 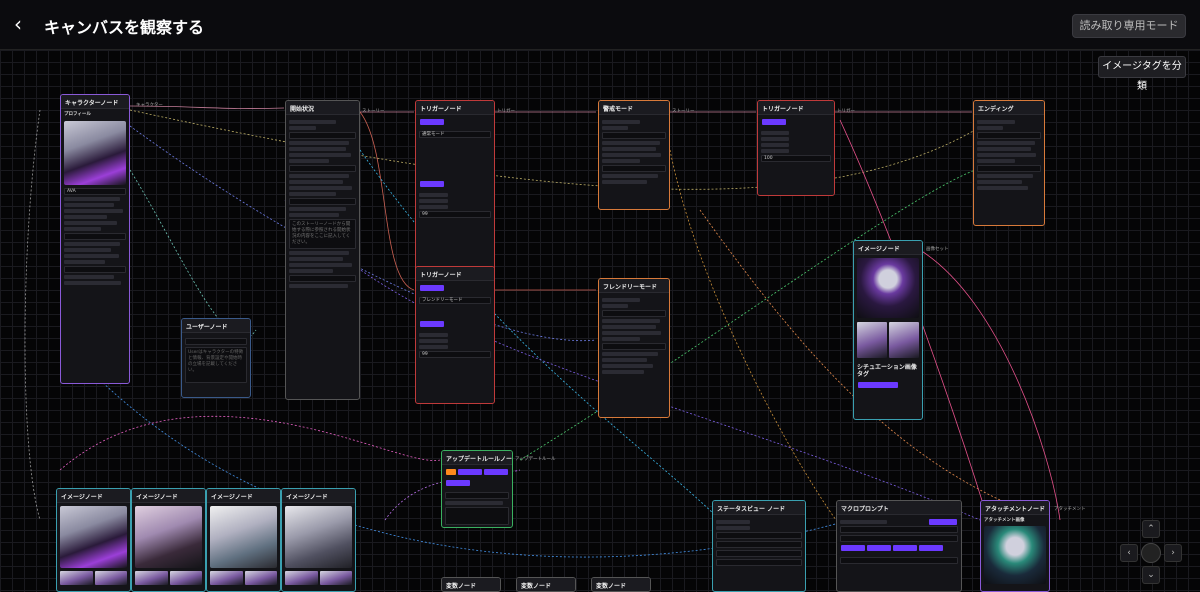 I want to click on port-label-imageset: 画像セット, so click(x=937, y=249).